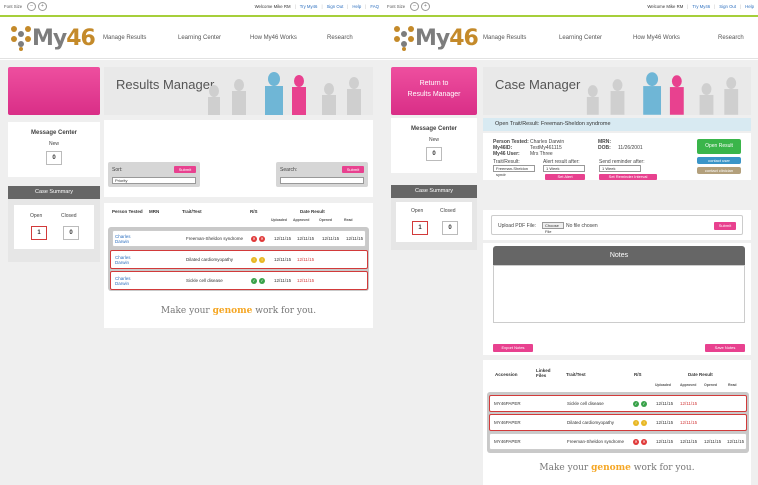 Image resolution: width=758 pixels, height=485 pixels. What do you see at coordinates (628, 177) in the screenshot?
I see `set-reminder-button: Set Reminder Interval` at bounding box center [628, 177].